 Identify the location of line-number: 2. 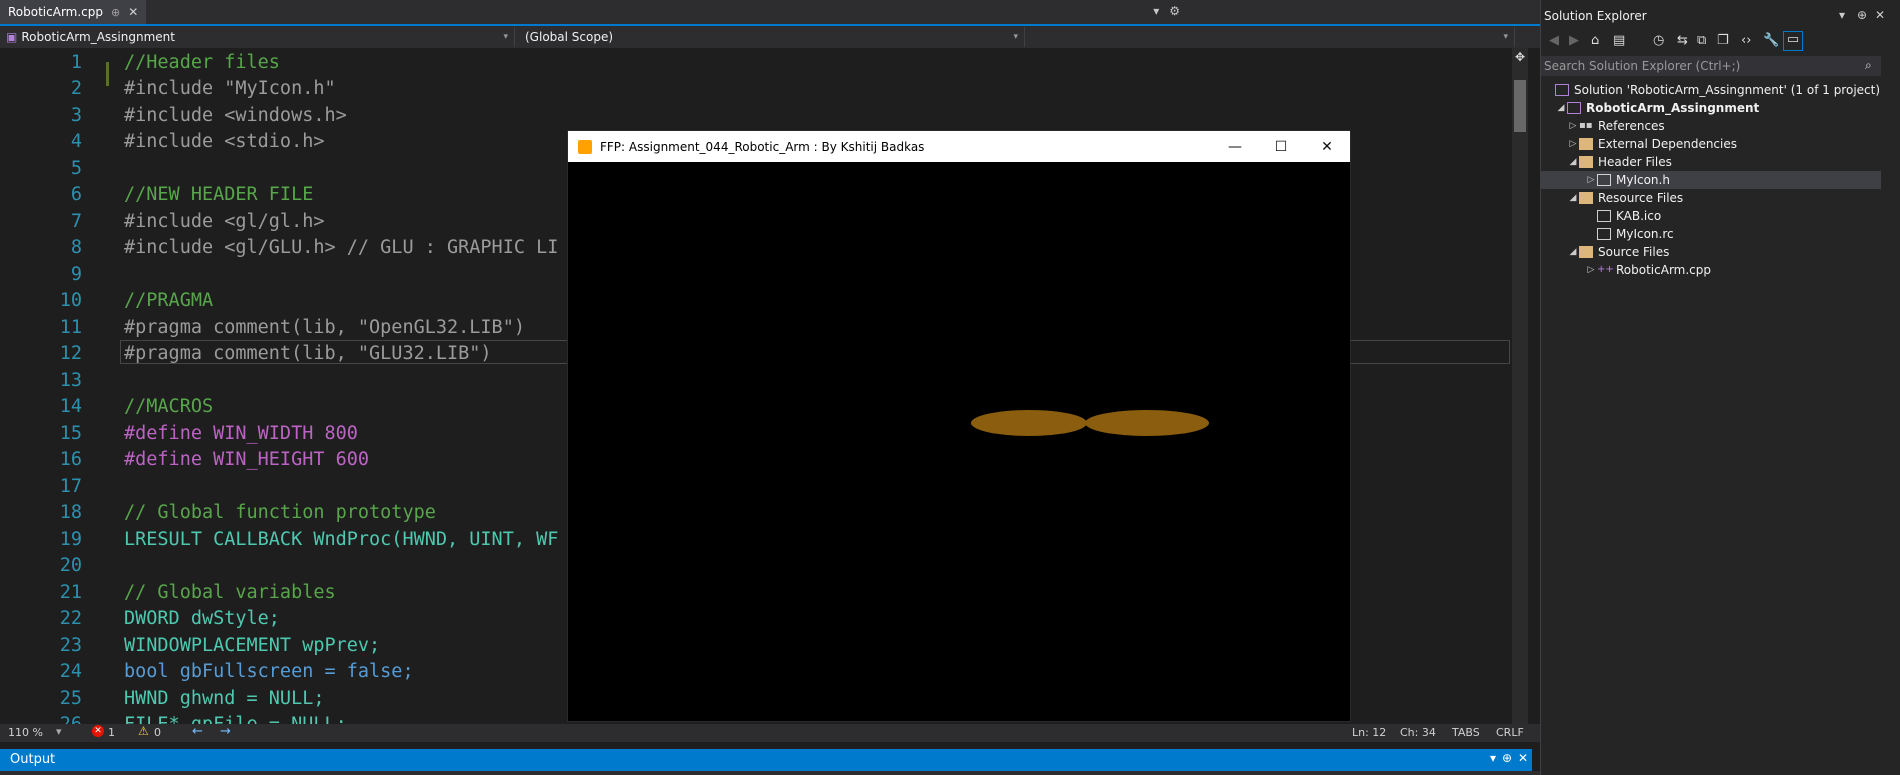
(76, 88).